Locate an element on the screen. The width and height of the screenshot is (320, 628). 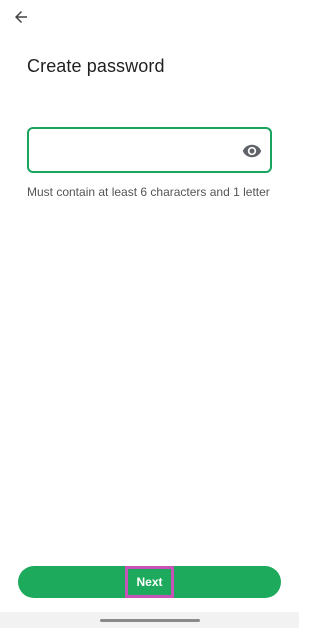
password-field is located at coordinates (149, 150).